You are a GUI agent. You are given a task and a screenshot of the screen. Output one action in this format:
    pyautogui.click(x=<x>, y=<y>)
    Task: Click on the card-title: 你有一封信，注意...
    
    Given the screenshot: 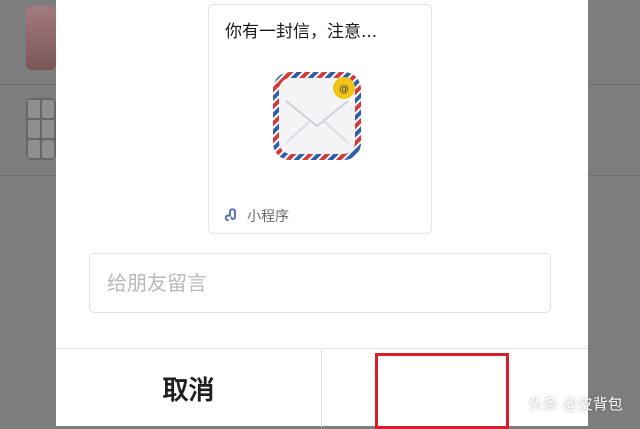 What is the action you would take?
    pyautogui.click(x=301, y=32)
    